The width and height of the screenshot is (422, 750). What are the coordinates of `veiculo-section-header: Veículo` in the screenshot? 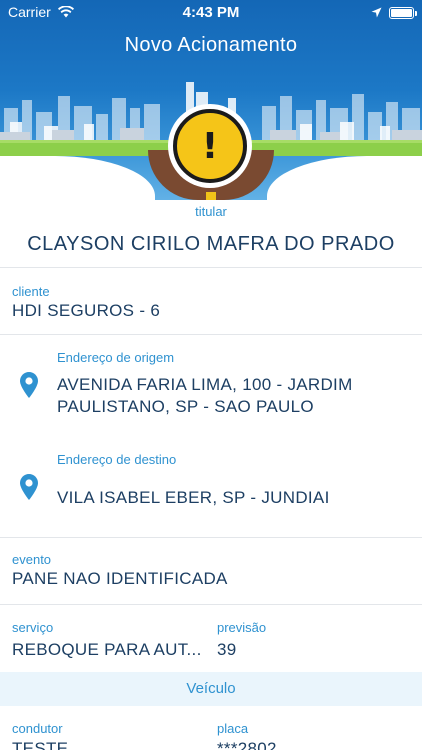 It's located at (211, 689).